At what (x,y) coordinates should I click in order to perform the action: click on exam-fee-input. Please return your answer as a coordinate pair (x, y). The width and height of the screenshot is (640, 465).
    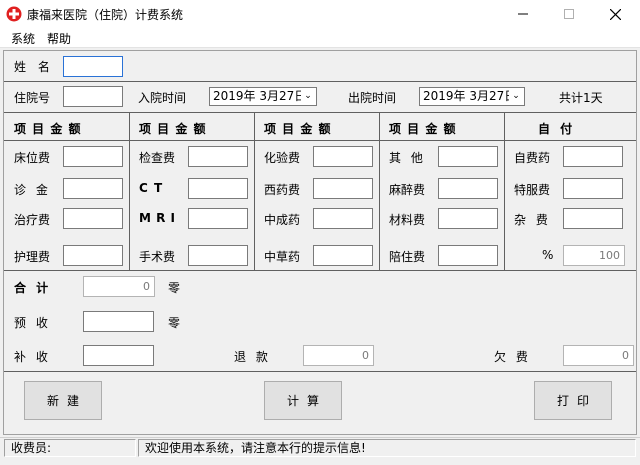
    Looking at the image, I should click on (218, 156).